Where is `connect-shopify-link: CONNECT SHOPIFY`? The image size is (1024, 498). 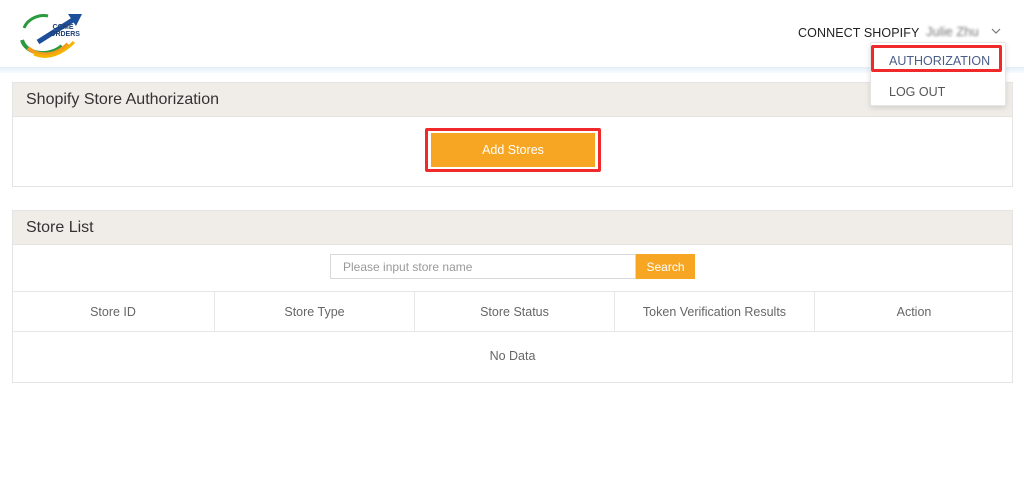 connect-shopify-link: CONNECT SHOPIFY is located at coordinates (858, 33).